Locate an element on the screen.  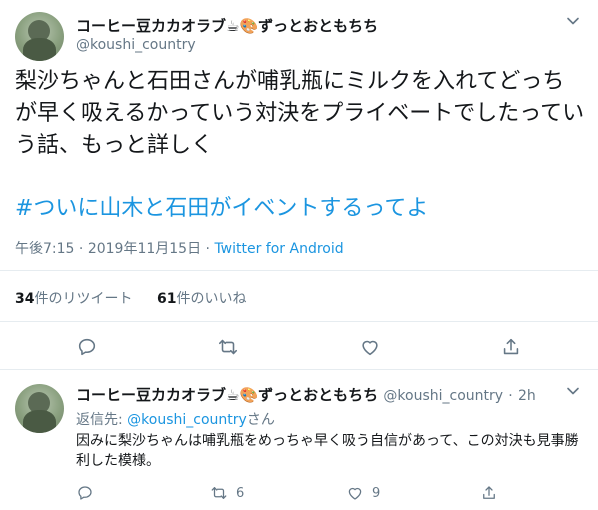
tweet-stats: 34件のリツイート 61件のいいね is located at coordinates (299, 296).